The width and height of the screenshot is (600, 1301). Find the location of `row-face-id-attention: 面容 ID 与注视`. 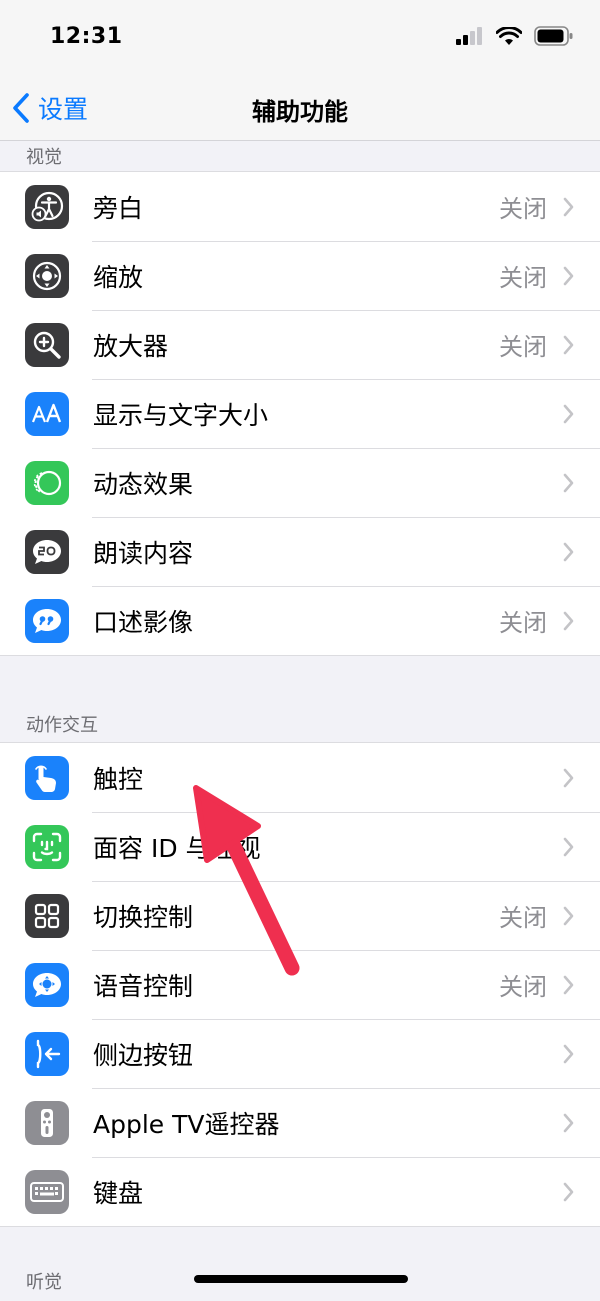

row-face-id-attention: 面容 ID 与注视 is located at coordinates (300, 846).